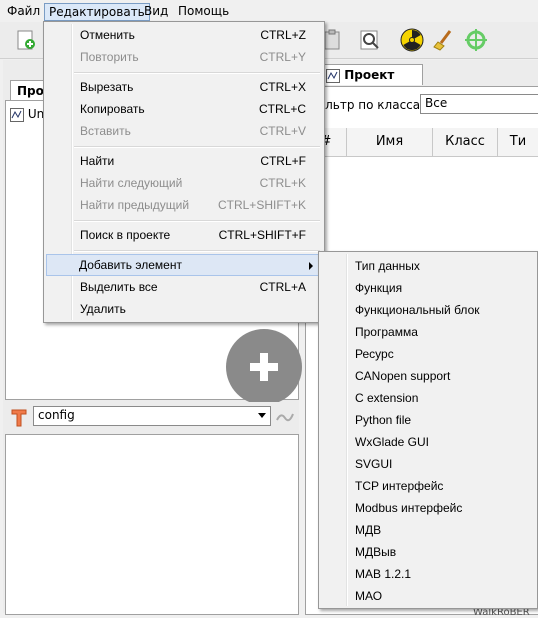 Image resolution: width=538 pixels, height=618 pixels. I want to click on menu-view: Вид, so click(156, 11).